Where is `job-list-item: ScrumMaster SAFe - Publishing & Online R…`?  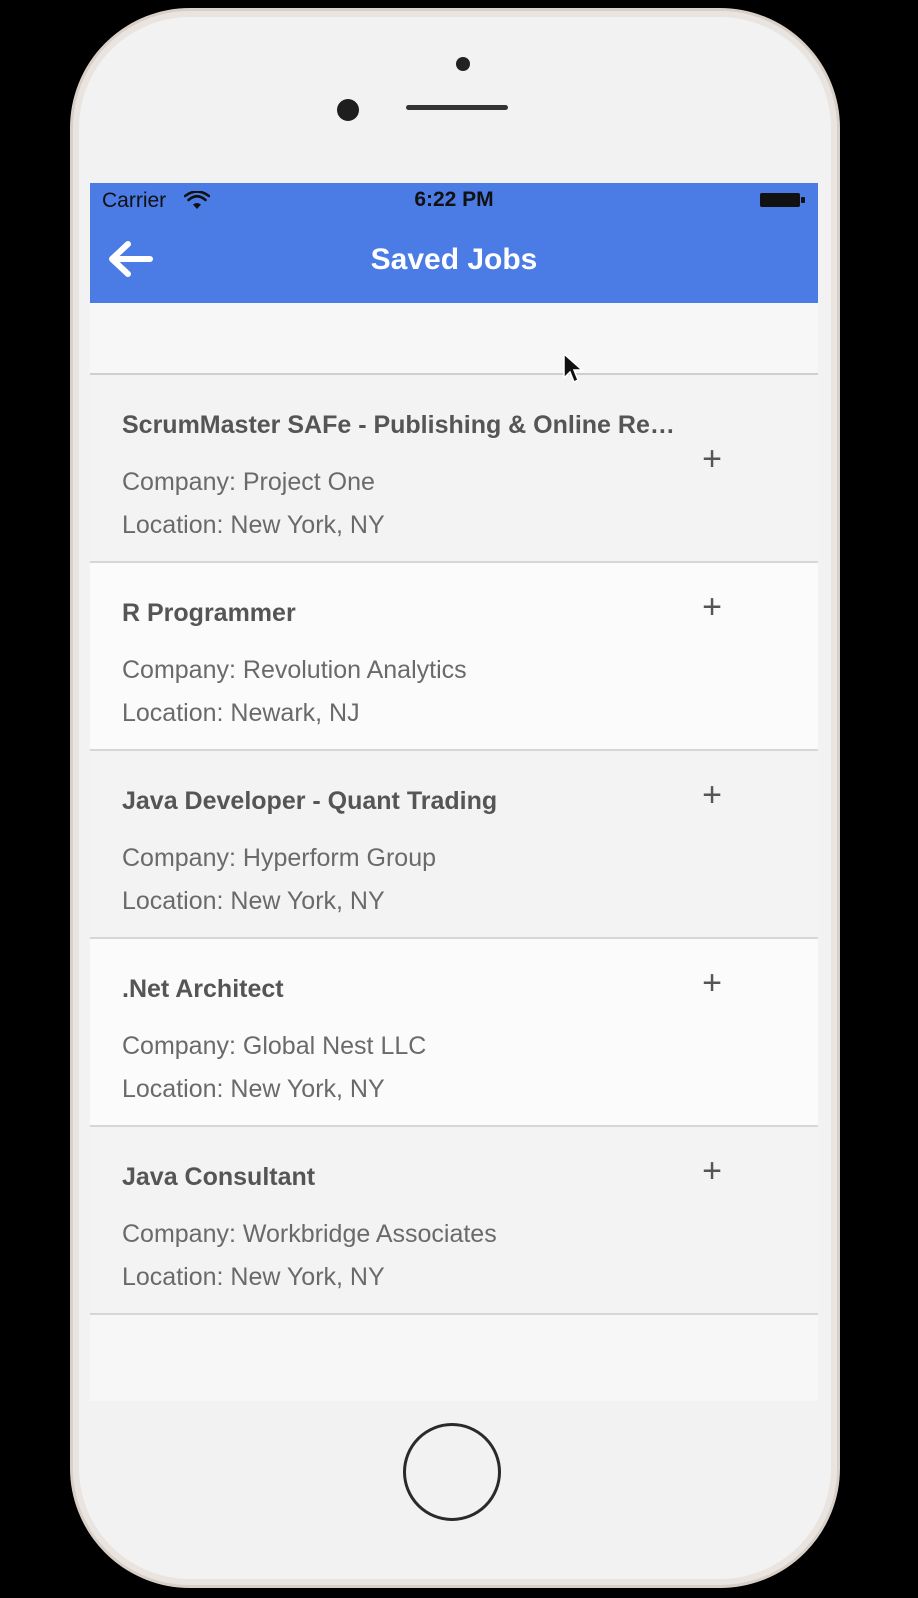 job-list-item: ScrumMaster SAFe - Publishing & Online R… is located at coordinates (454, 469).